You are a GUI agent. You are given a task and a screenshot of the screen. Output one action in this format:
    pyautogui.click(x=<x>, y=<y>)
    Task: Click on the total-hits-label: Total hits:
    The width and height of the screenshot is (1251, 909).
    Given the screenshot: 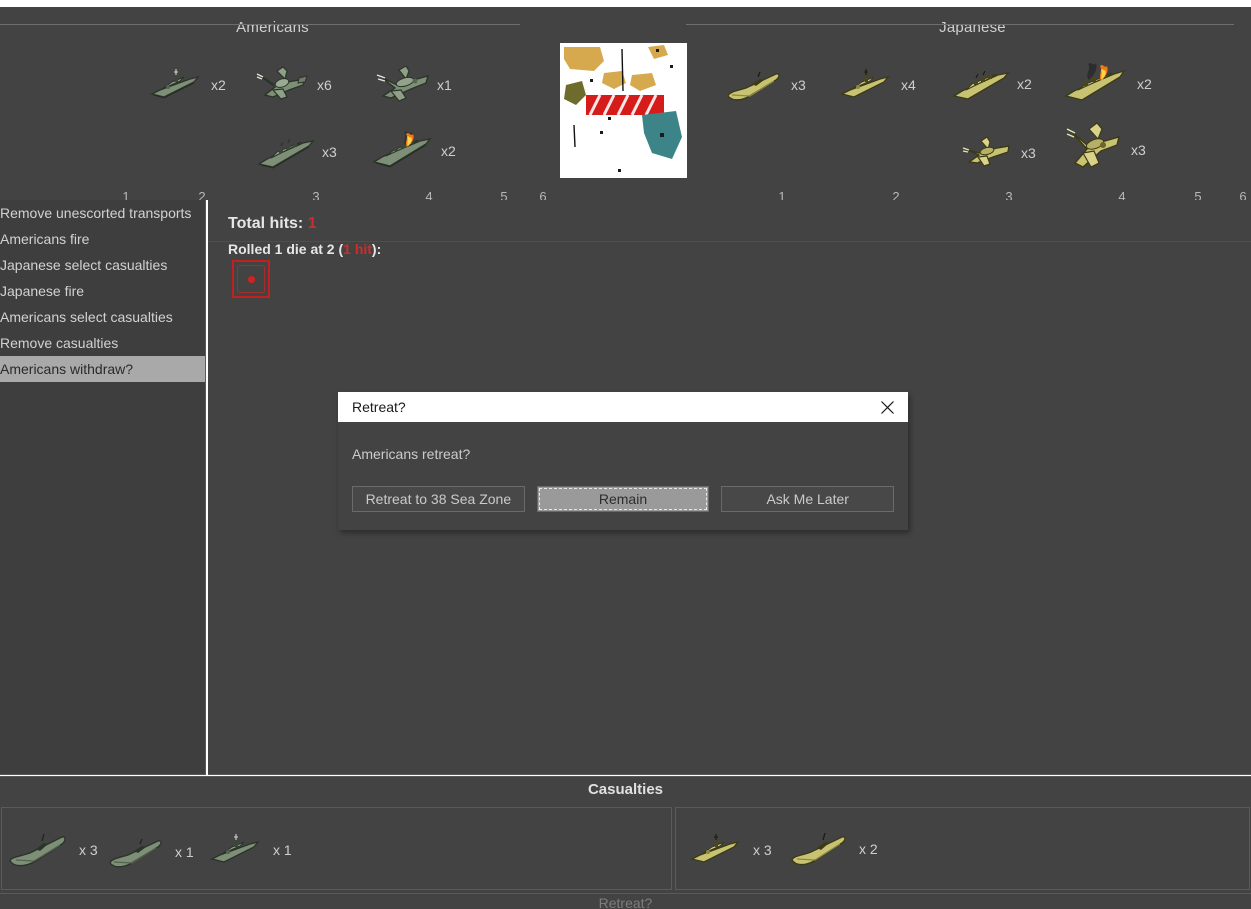 What is the action you would take?
    pyautogui.click(x=266, y=223)
    